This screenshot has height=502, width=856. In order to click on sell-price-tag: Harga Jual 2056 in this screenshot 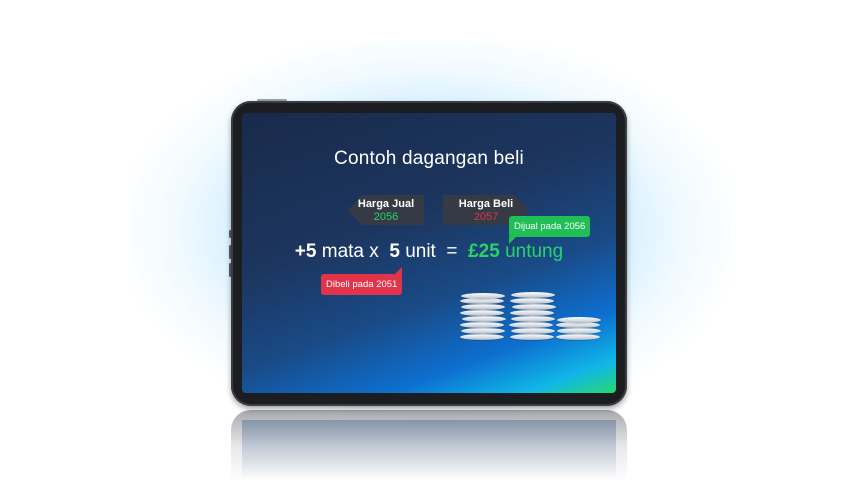, I will do `click(386, 210)`.